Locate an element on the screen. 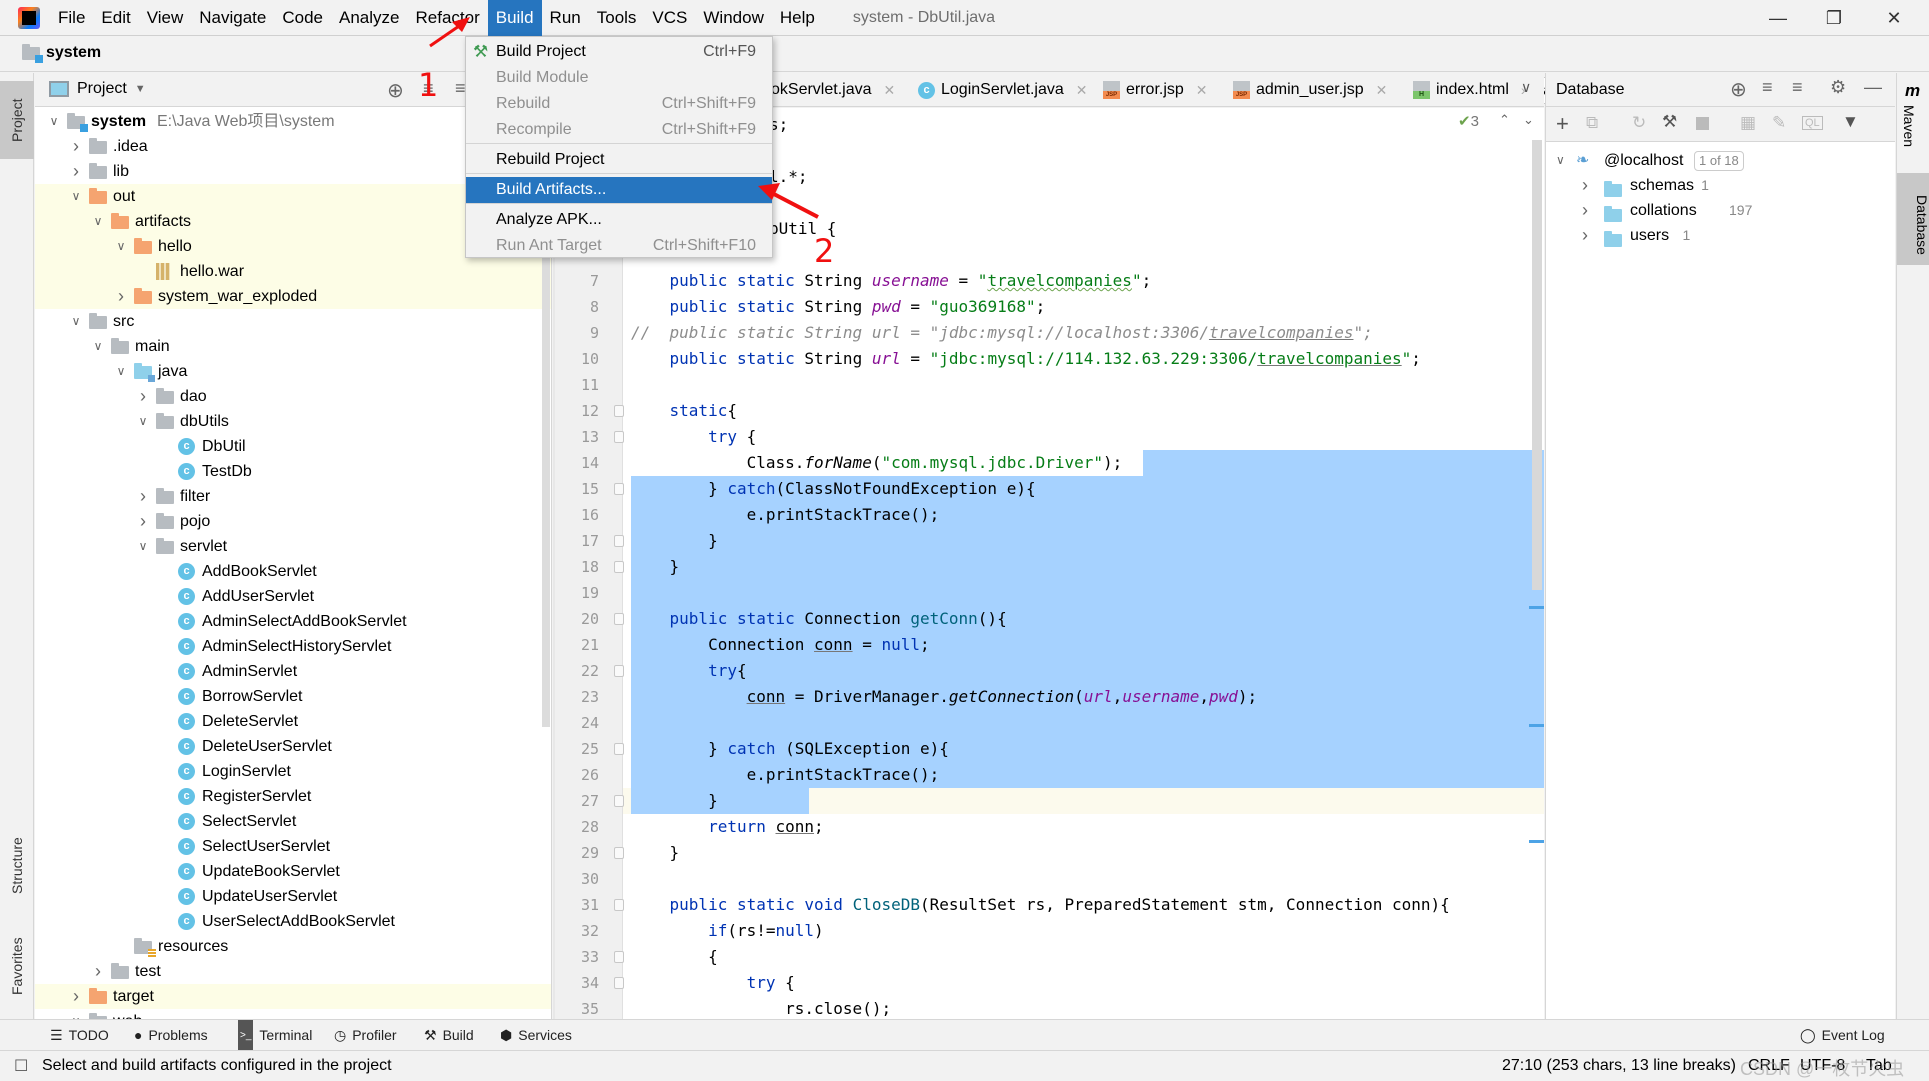 Image resolution: width=1929 pixels, height=1081 pixels. table-editor-icon: ▦ is located at coordinates (1748, 123).